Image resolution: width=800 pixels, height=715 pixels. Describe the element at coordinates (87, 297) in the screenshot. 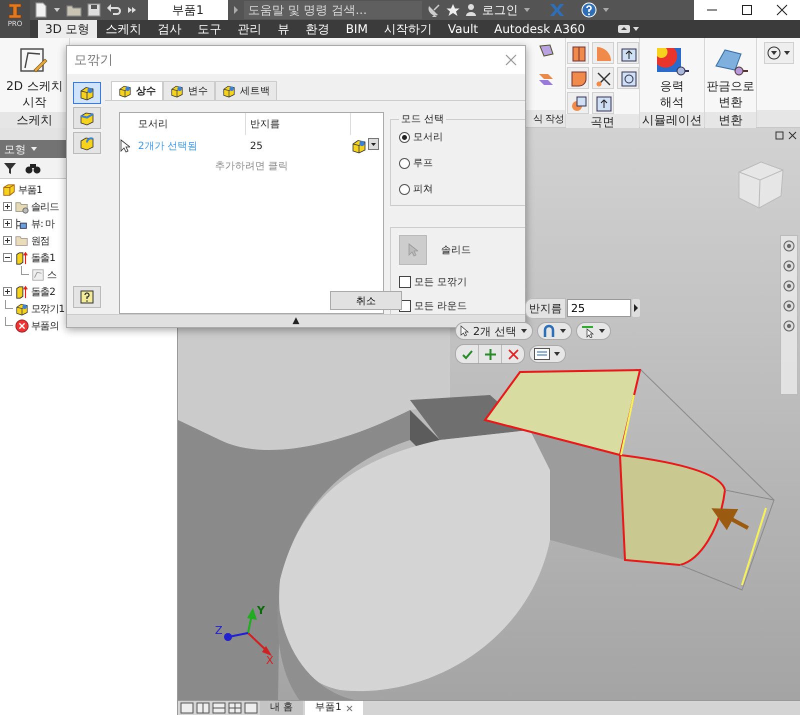

I see `help-button` at that location.